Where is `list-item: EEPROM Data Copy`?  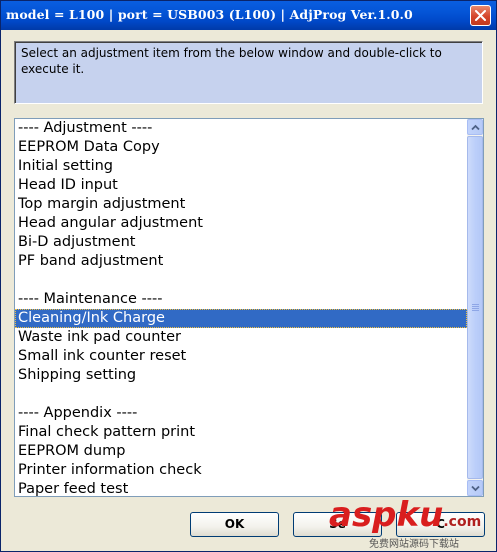
list-item: EEPROM Data Copy is located at coordinates (241, 147).